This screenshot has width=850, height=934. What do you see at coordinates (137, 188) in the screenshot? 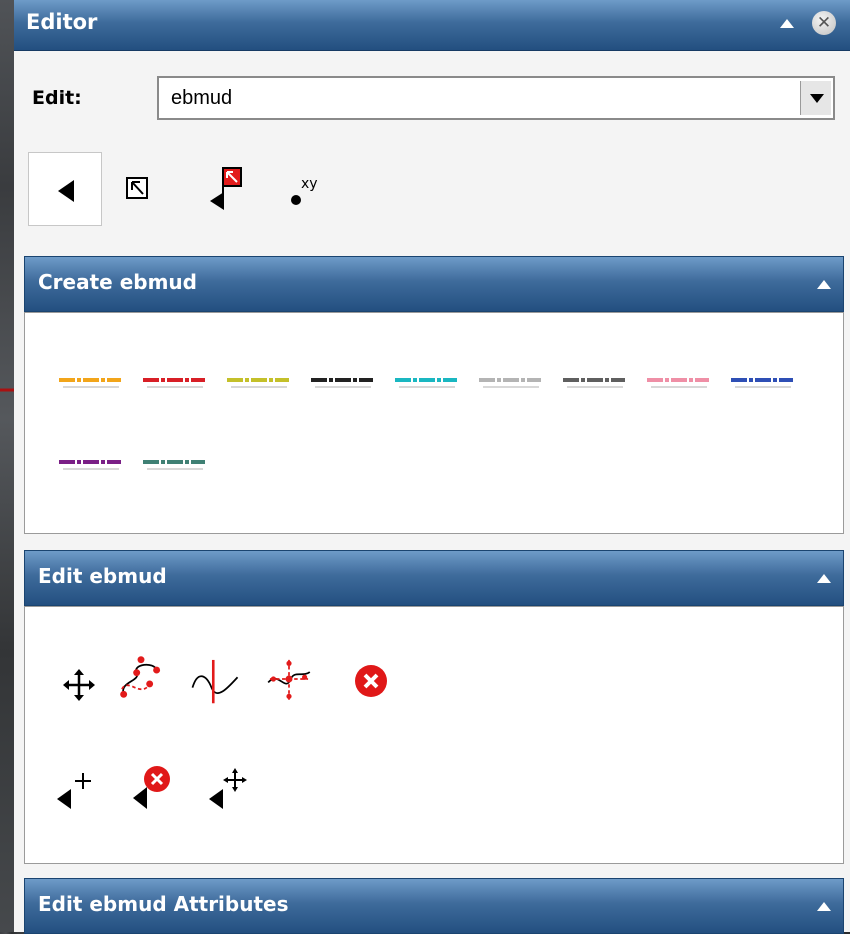
I see `select-by-rectangle-icon` at bounding box center [137, 188].